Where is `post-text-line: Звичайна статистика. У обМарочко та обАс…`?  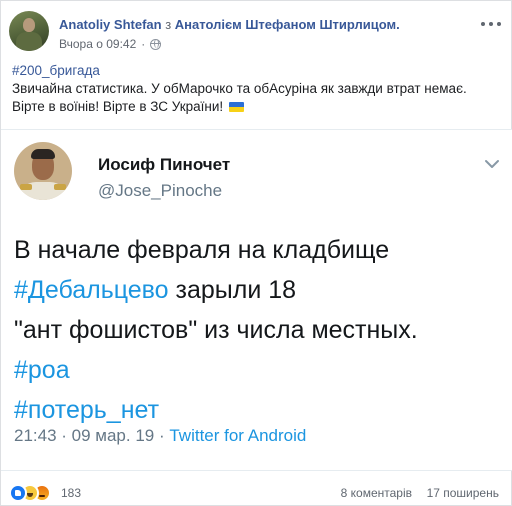 post-text-line: Звичайна статистика. У обМарочко та обАс… is located at coordinates (239, 88).